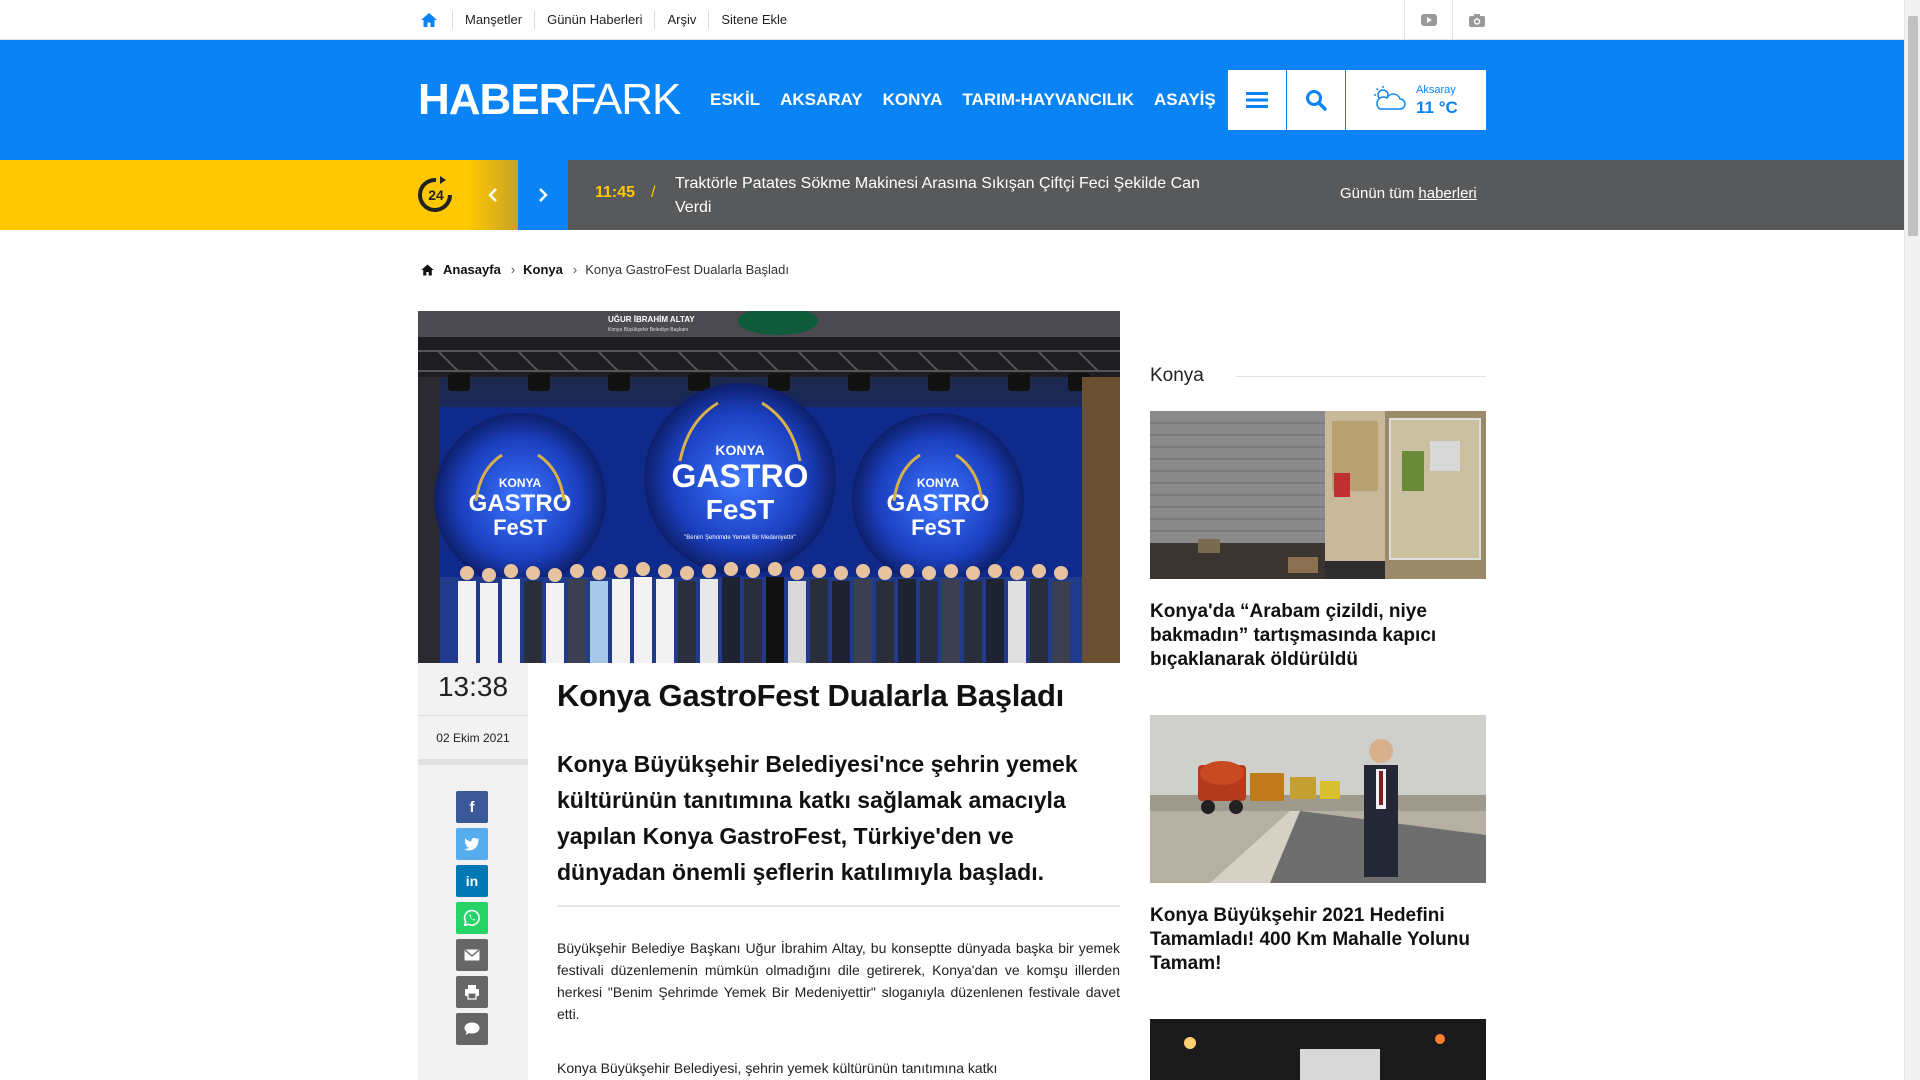 The height and width of the screenshot is (1080, 1920). I want to click on hero-banner-line: UĞUR İBRAHİM ALTAY, so click(651, 319).